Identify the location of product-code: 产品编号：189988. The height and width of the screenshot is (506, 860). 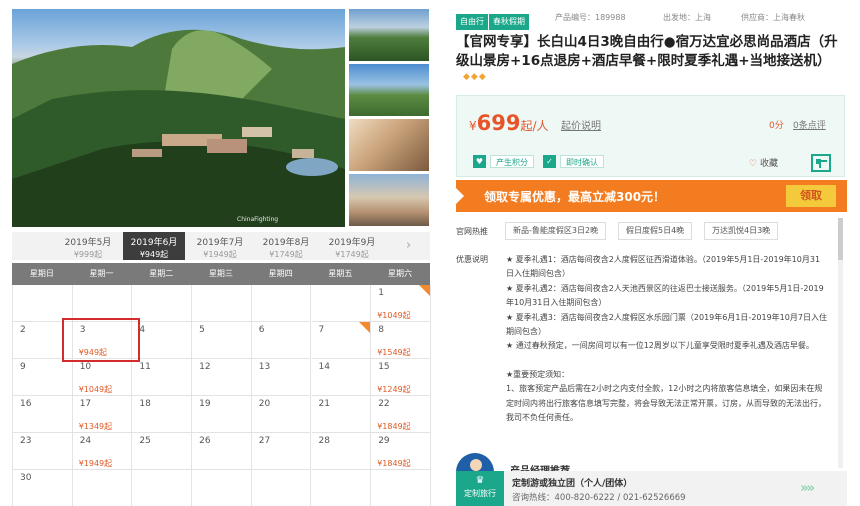
(590, 17).